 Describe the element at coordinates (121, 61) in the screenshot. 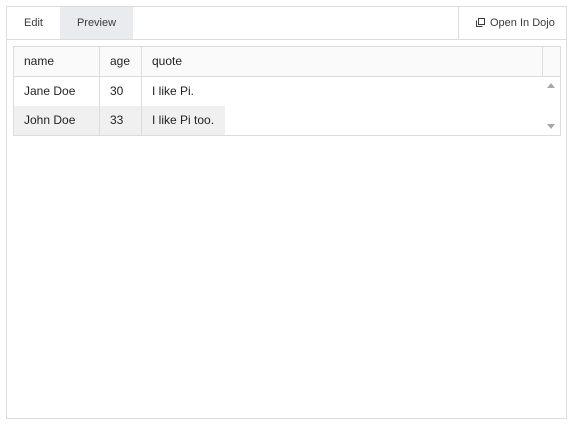

I see `column-header-age: age` at that location.